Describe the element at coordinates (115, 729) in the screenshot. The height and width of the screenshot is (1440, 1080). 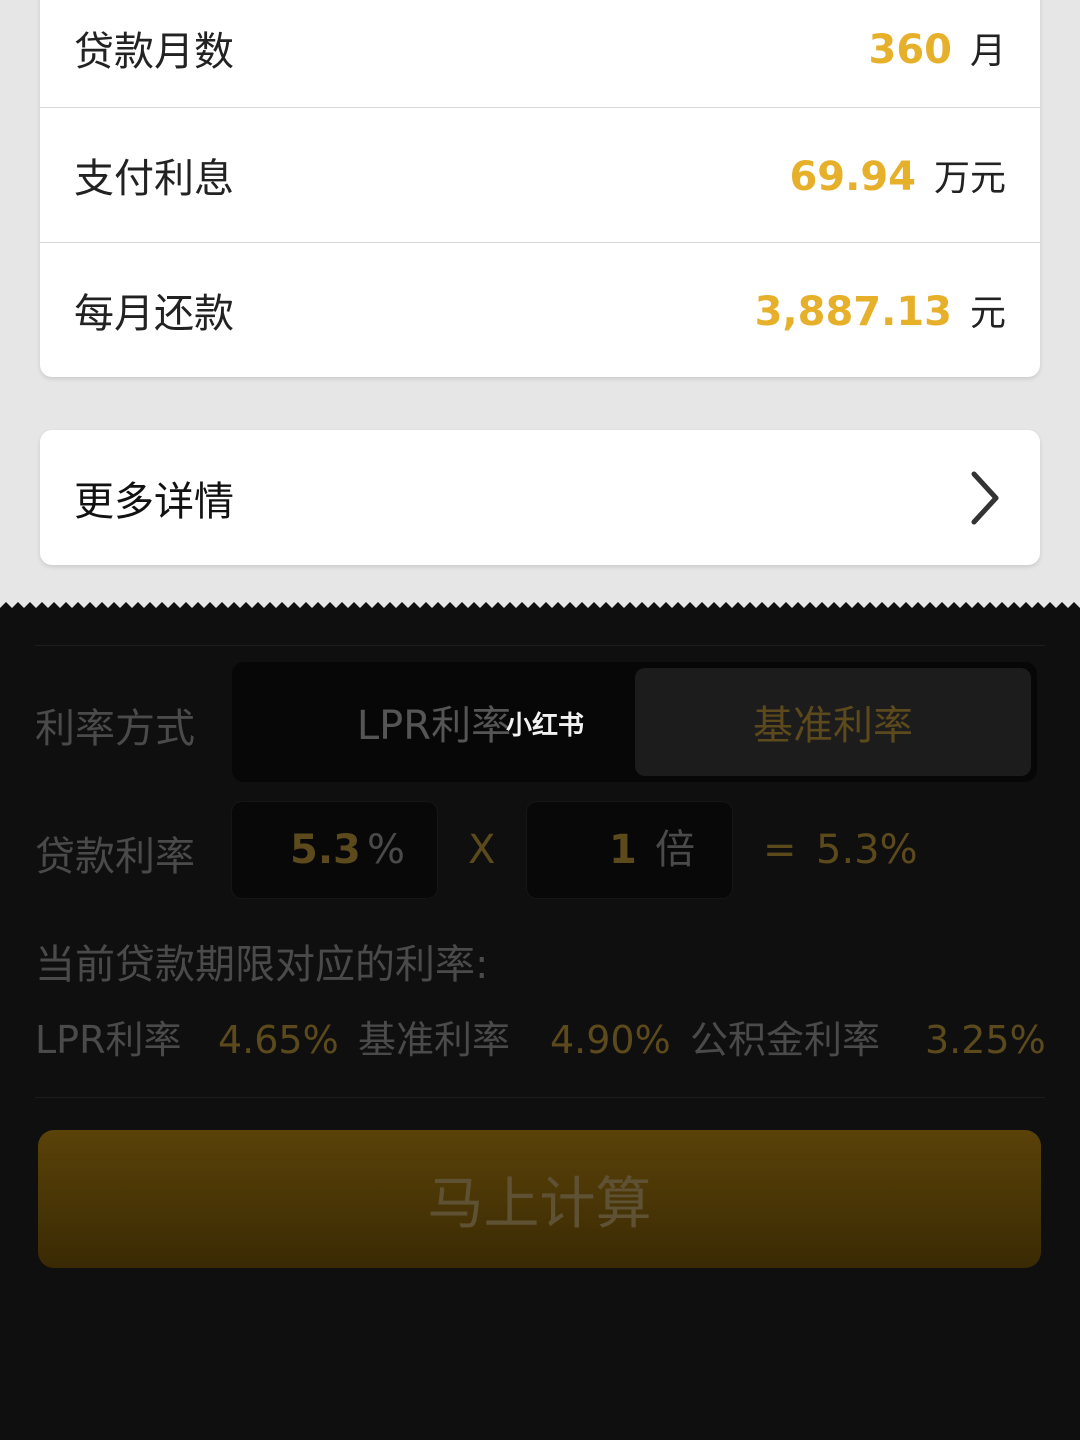
I see `rate-mode-label: 利率方式` at that location.